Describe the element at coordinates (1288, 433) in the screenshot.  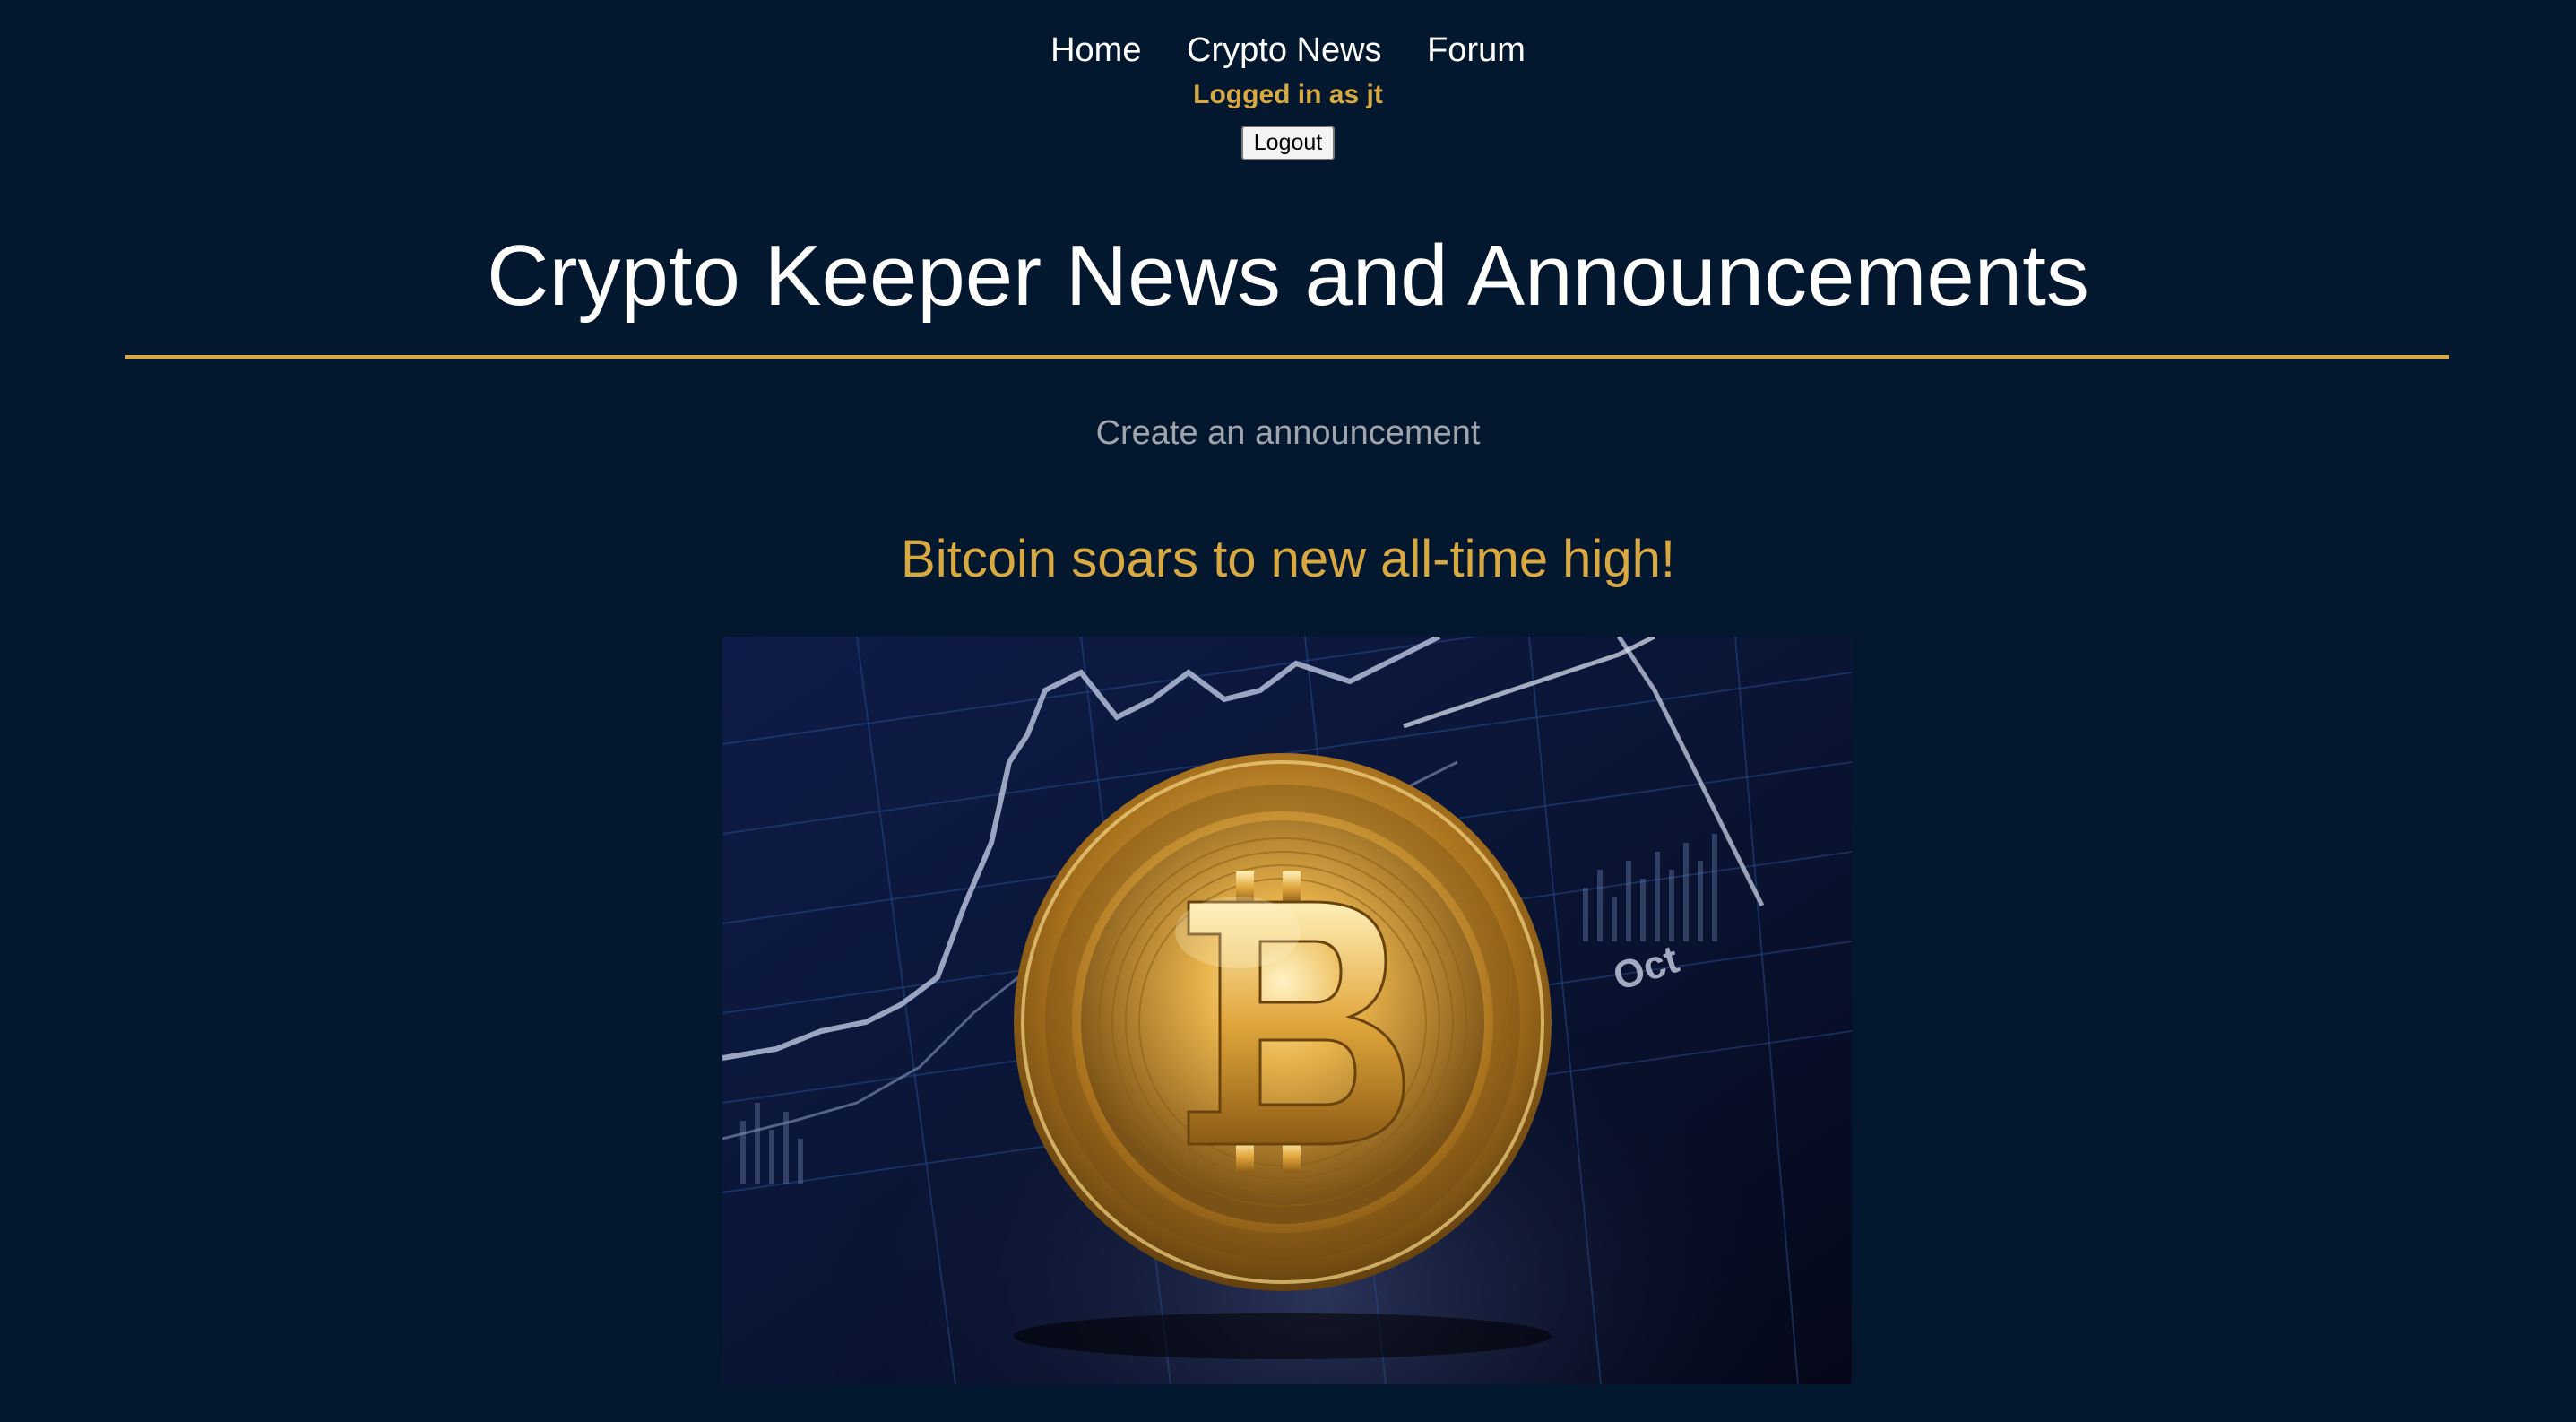
I see `create-announcement-link: Create an announcement` at that location.